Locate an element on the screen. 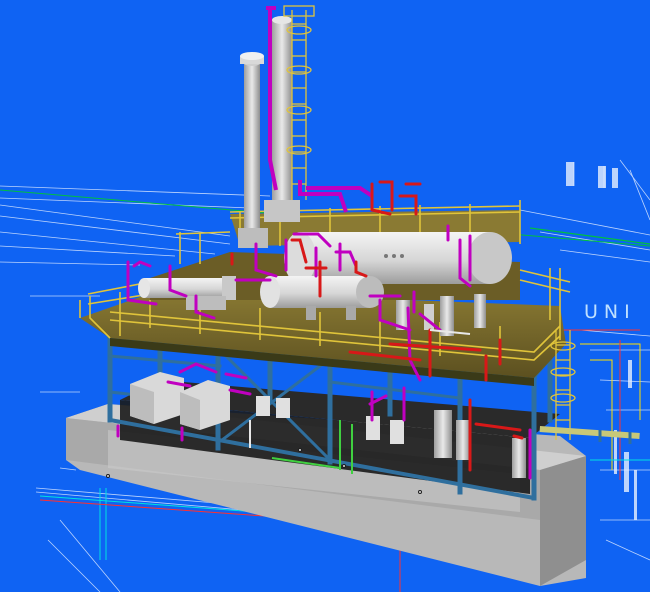  drawing-label: UNI is located at coordinates (610, 312).